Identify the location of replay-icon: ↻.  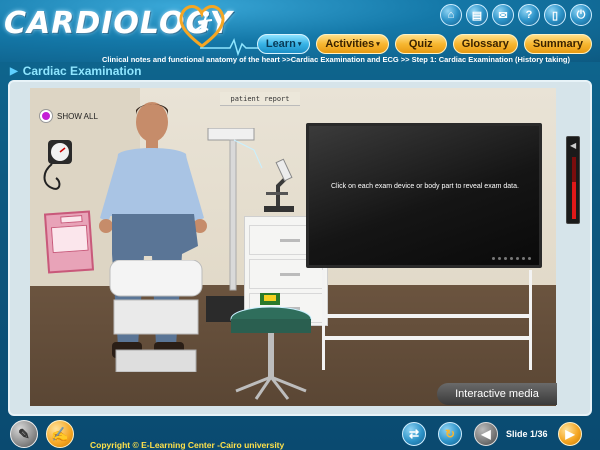
(450, 434).